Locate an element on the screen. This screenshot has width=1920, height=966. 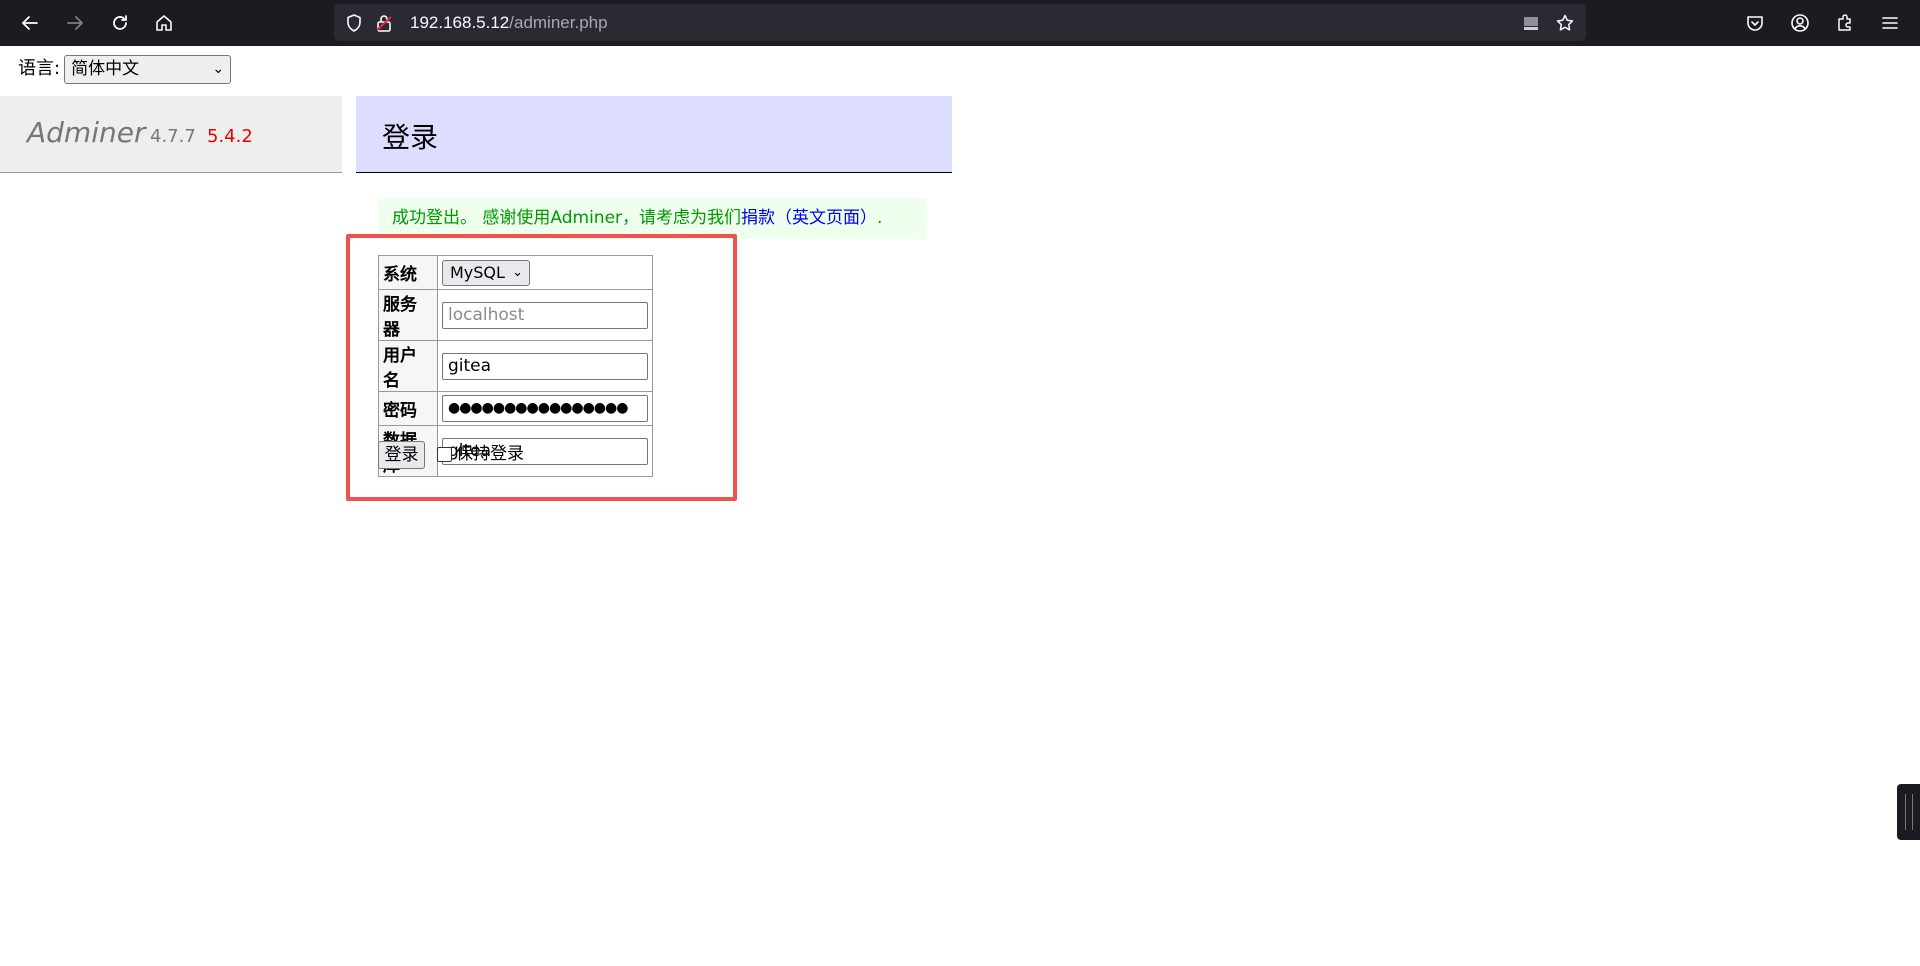
new-version-link: 5.4.2 is located at coordinates (230, 136).